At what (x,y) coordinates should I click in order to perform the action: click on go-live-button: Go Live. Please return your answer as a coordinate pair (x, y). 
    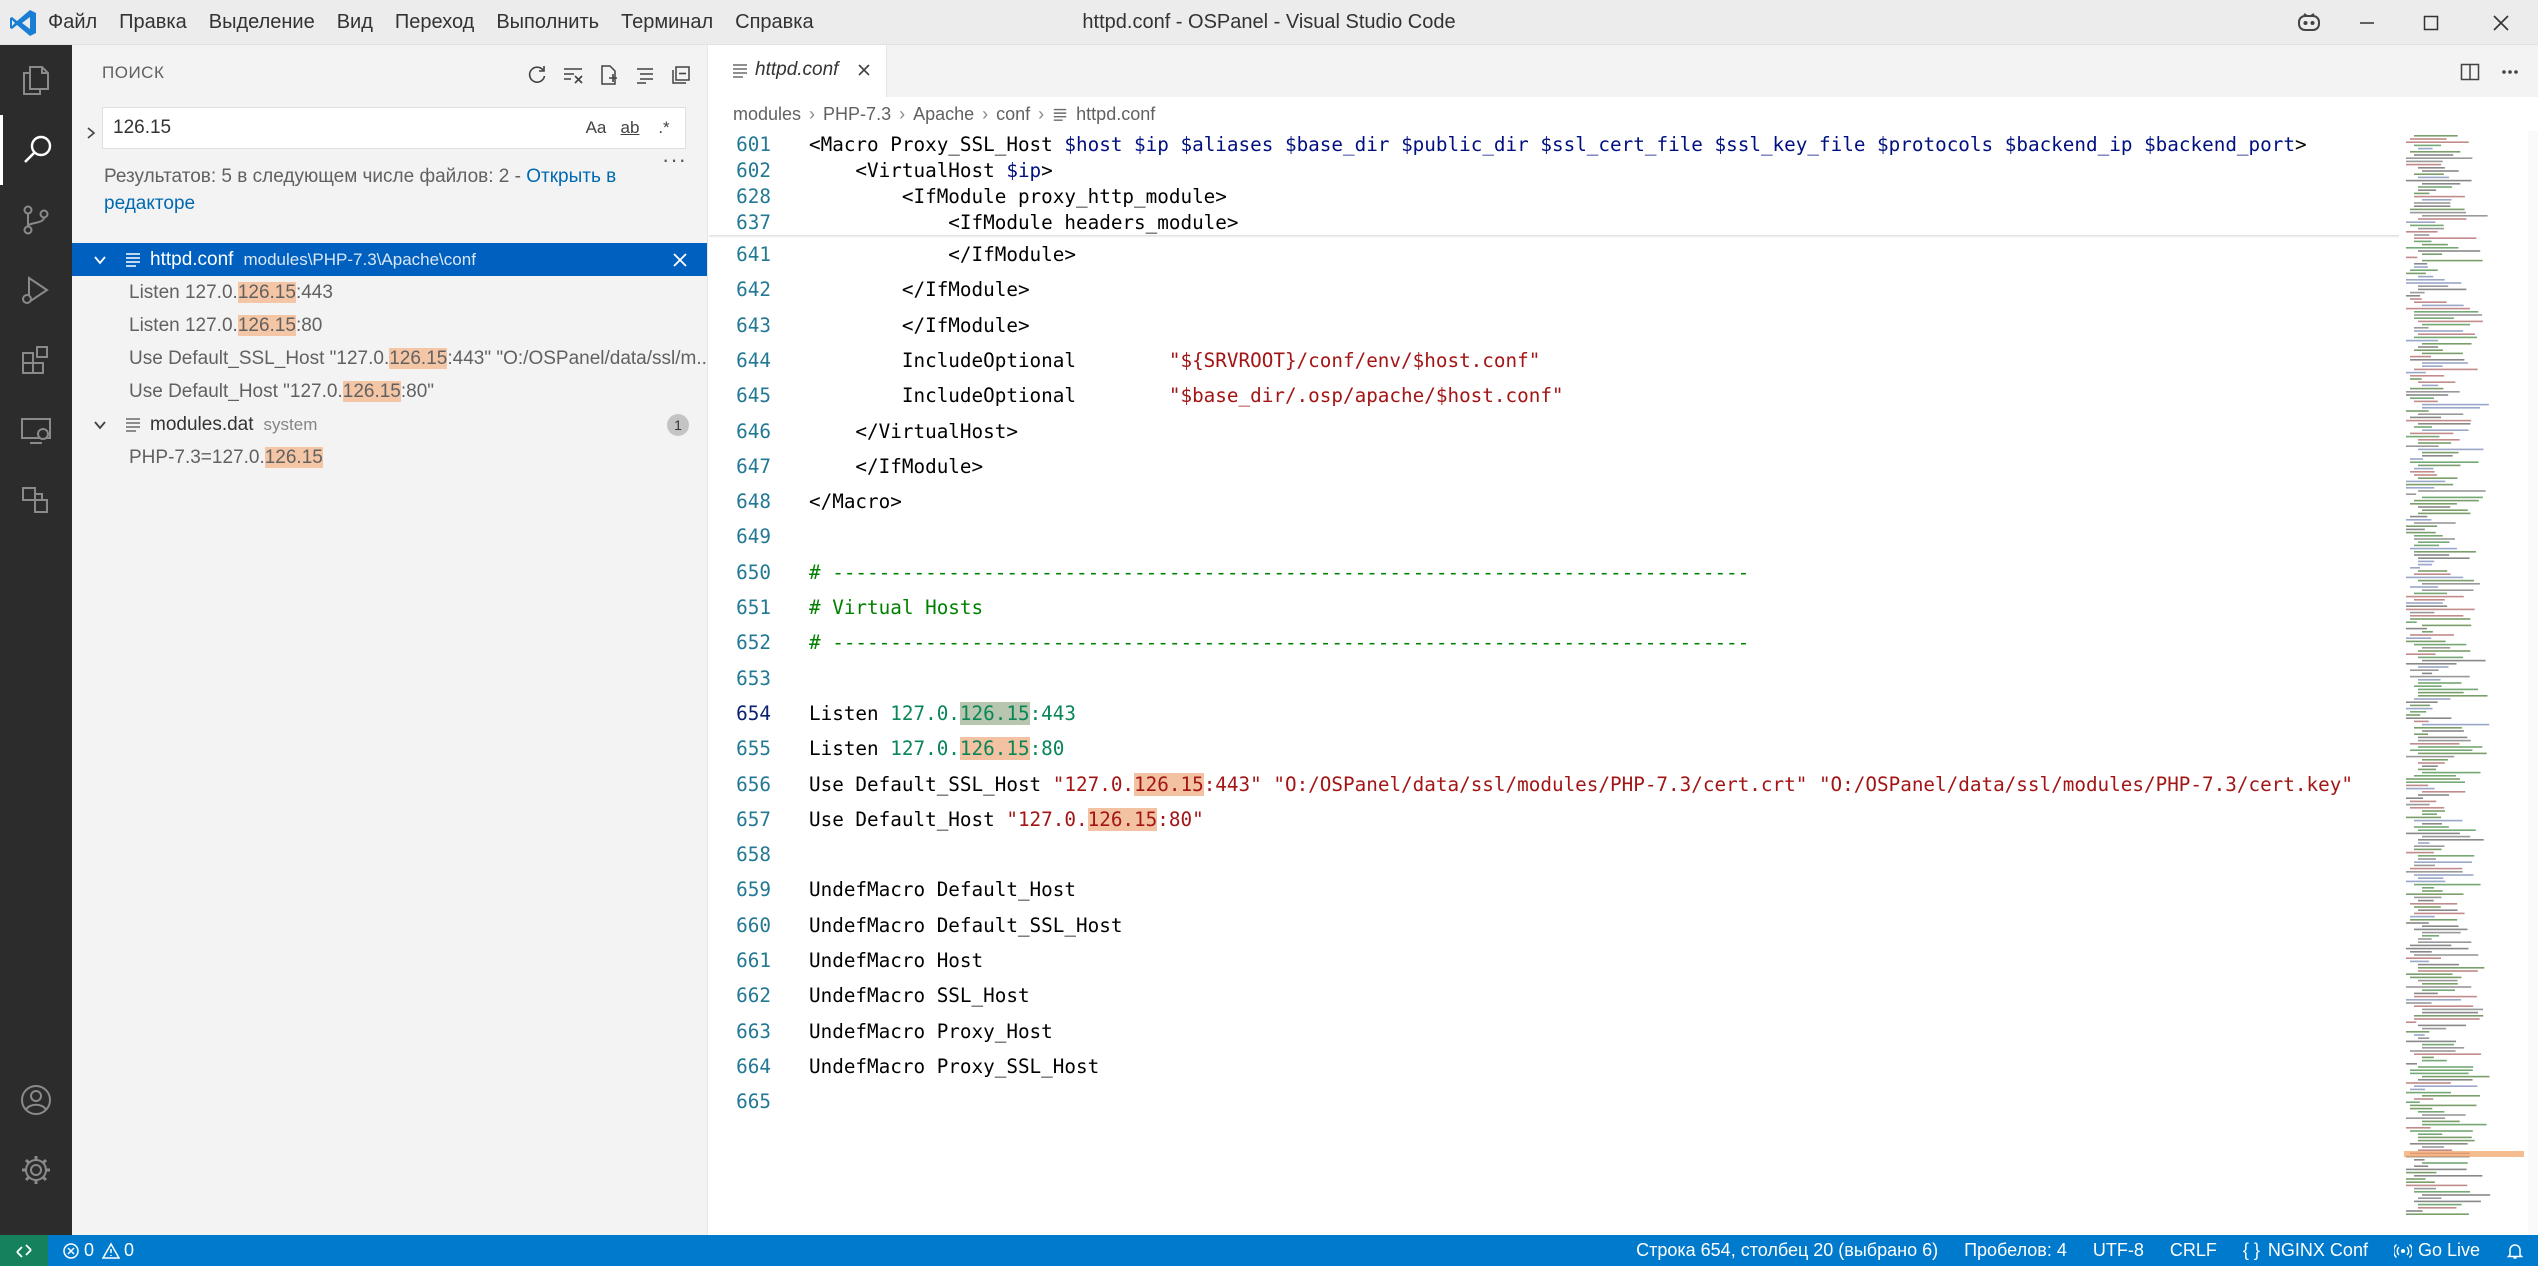
    Looking at the image, I should click on (2436, 1250).